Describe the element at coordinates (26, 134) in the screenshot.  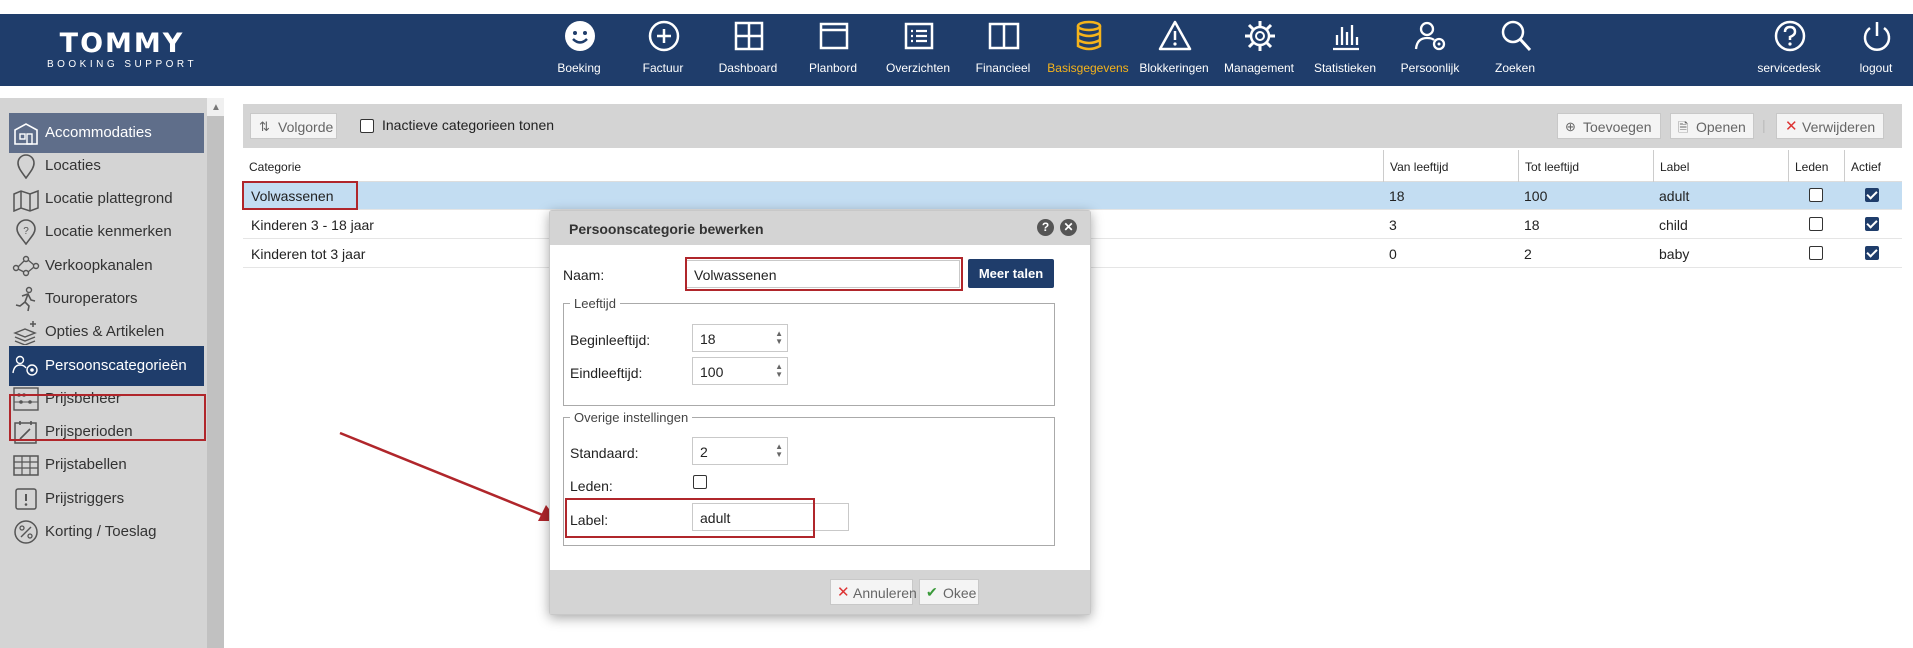
I see `building-icon` at that location.